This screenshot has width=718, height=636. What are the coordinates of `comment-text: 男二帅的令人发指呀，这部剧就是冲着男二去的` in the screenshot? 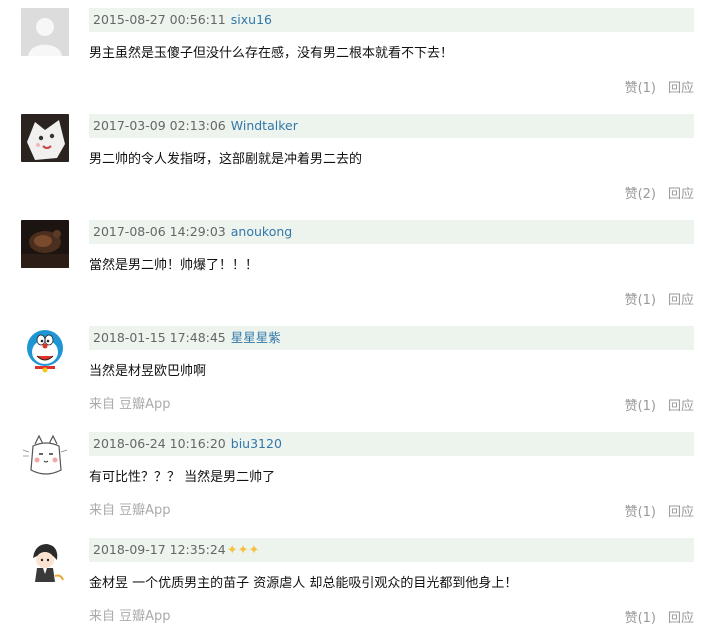 It's located at (226, 159).